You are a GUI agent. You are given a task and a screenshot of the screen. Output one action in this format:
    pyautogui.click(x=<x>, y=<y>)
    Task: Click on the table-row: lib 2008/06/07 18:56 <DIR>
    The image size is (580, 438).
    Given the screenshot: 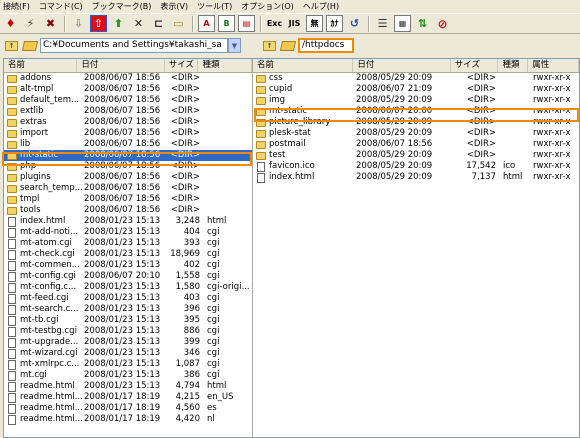 What is the action you would take?
    pyautogui.click(x=128, y=144)
    